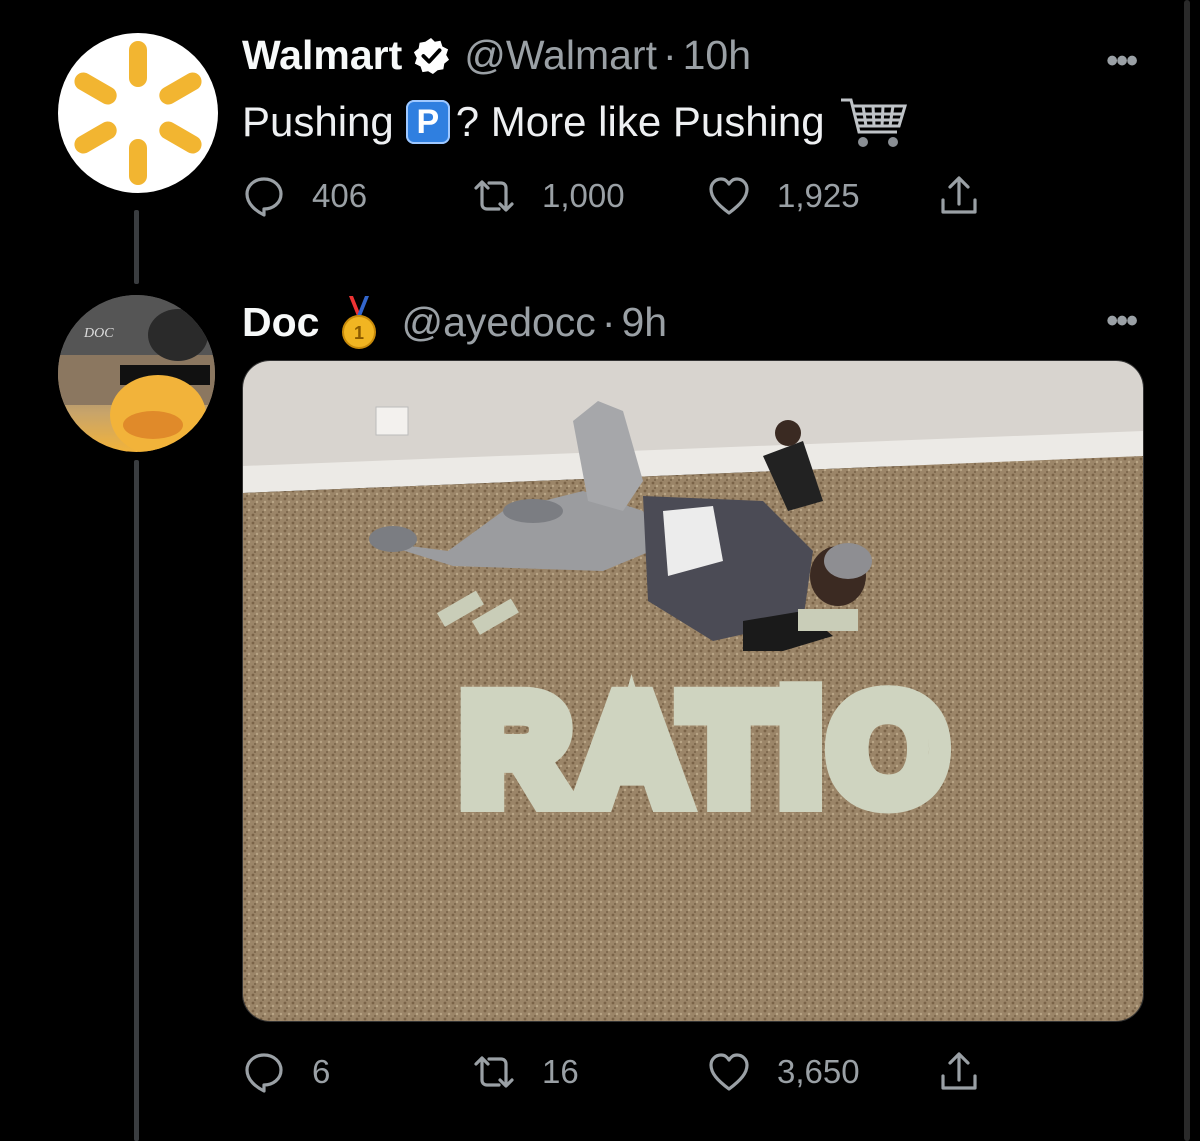 The width and height of the screenshot is (1200, 1141). I want to click on author-handle: @Walmart, so click(560, 55).